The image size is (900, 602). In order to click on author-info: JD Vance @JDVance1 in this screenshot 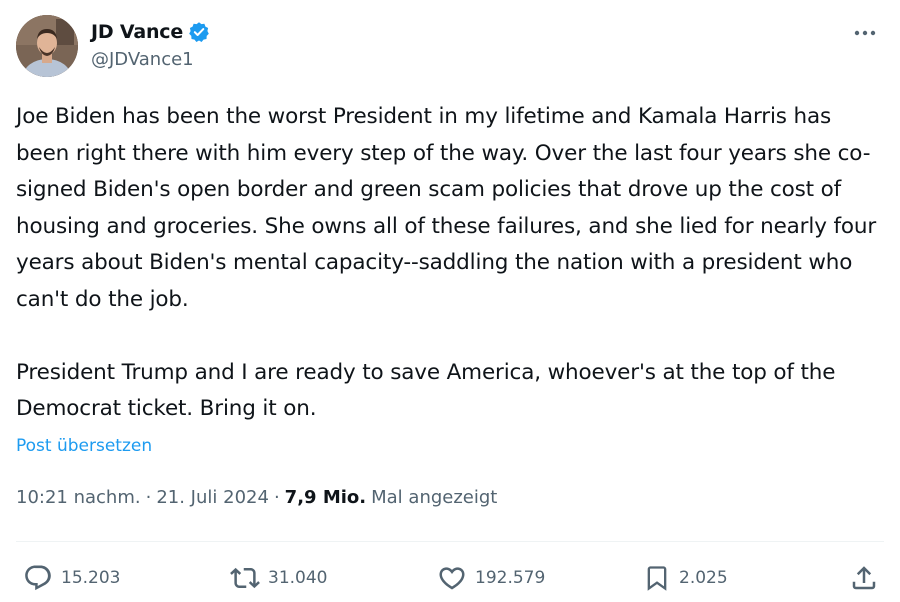, I will do `click(150, 44)`.